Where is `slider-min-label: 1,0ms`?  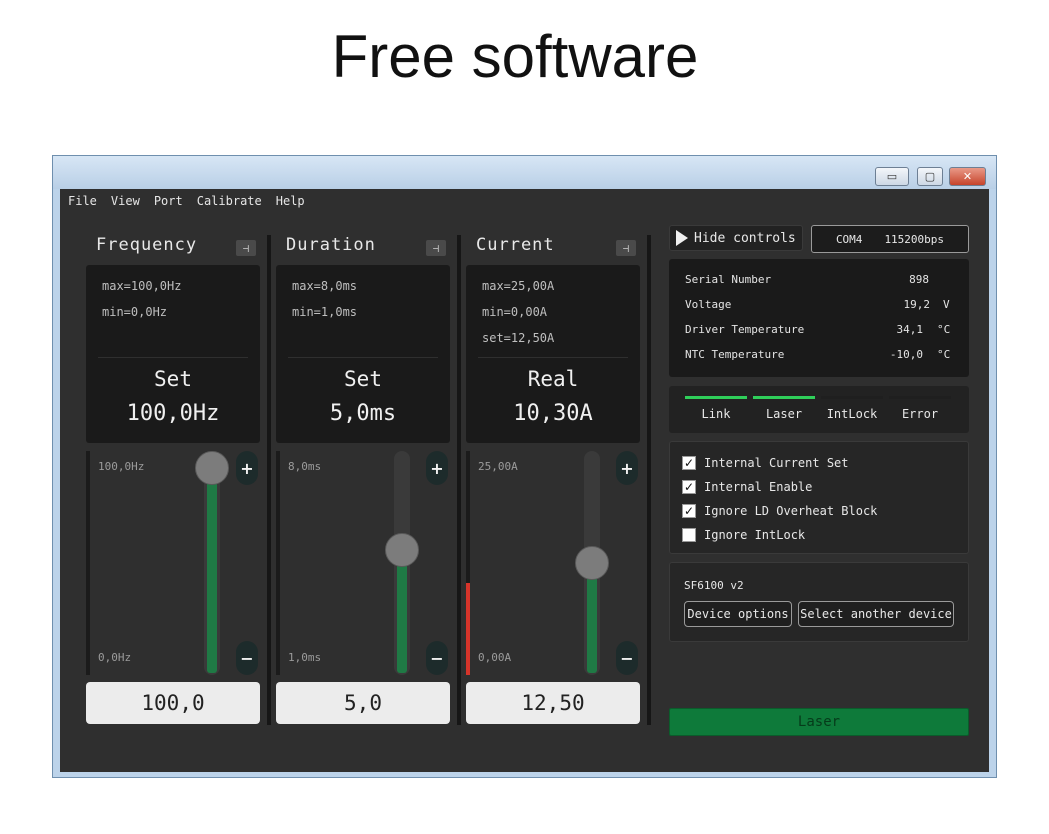
slider-min-label: 1,0ms is located at coordinates (305, 657).